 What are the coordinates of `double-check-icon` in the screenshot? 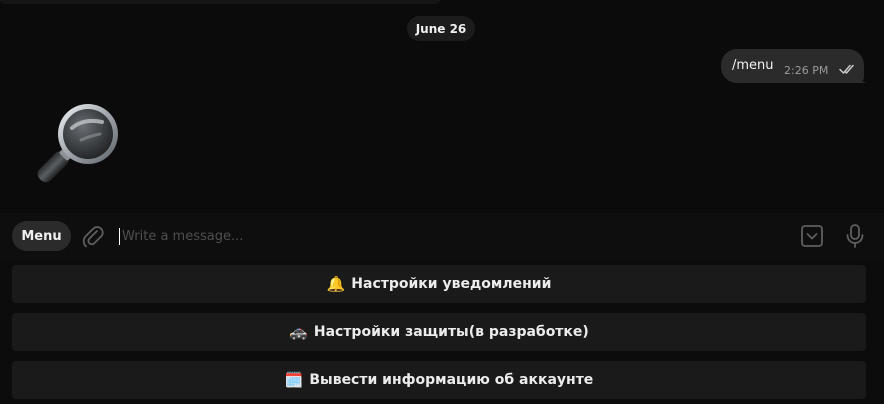 It's located at (846, 69).